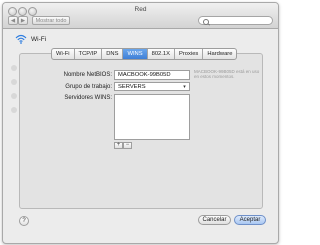 This screenshot has height=245, width=320. Describe the element at coordinates (206, 21) in the screenshot. I see `search-icon` at that location.